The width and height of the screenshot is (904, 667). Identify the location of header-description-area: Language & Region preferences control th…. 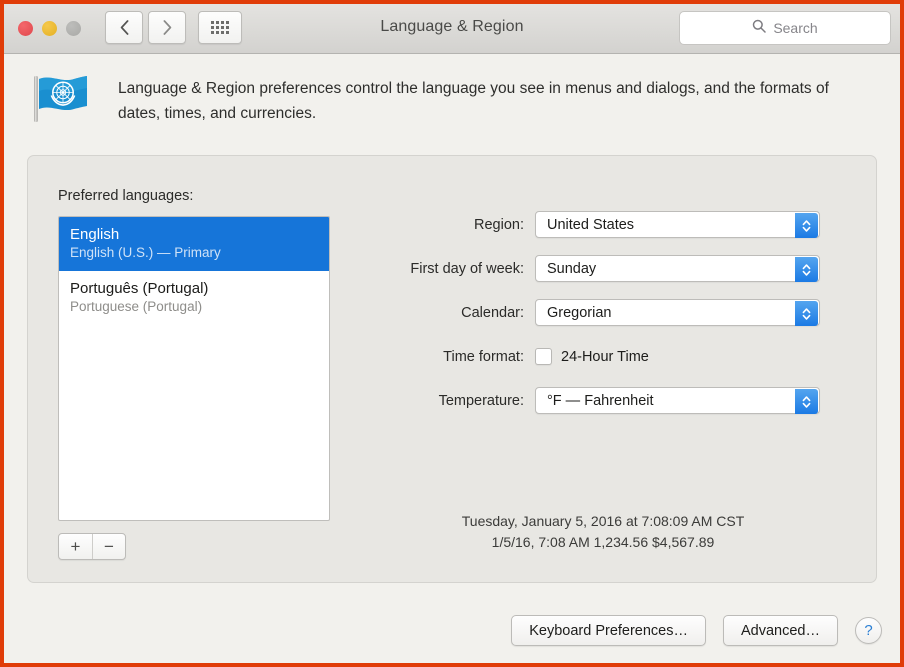
(452, 99).